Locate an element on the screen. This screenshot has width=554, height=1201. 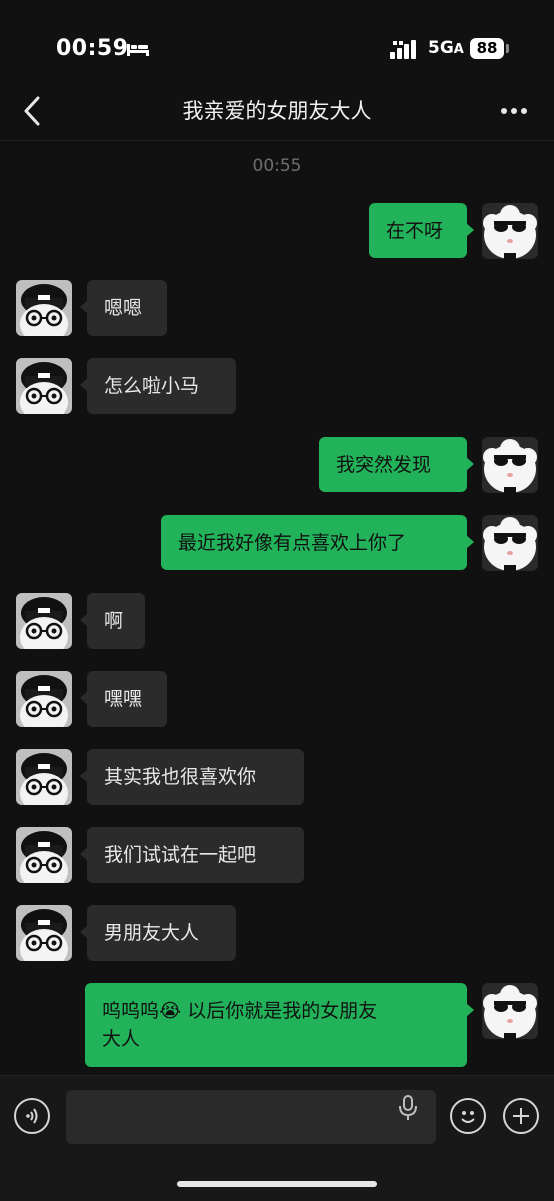
chat-timestamp: 00:55 is located at coordinates (277, 166).